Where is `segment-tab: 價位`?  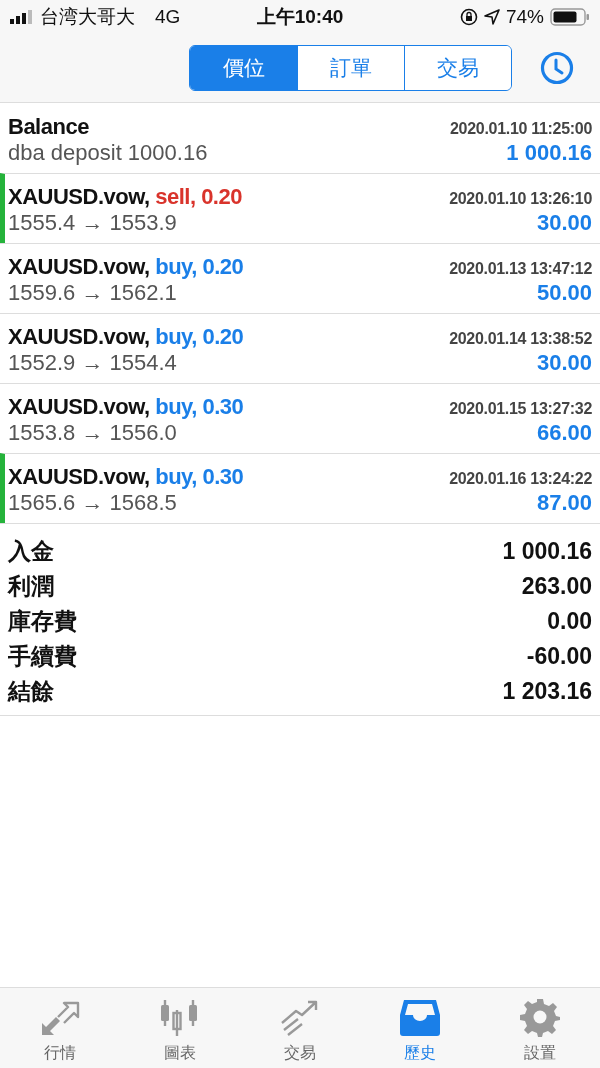 segment-tab: 價位 is located at coordinates (243, 68).